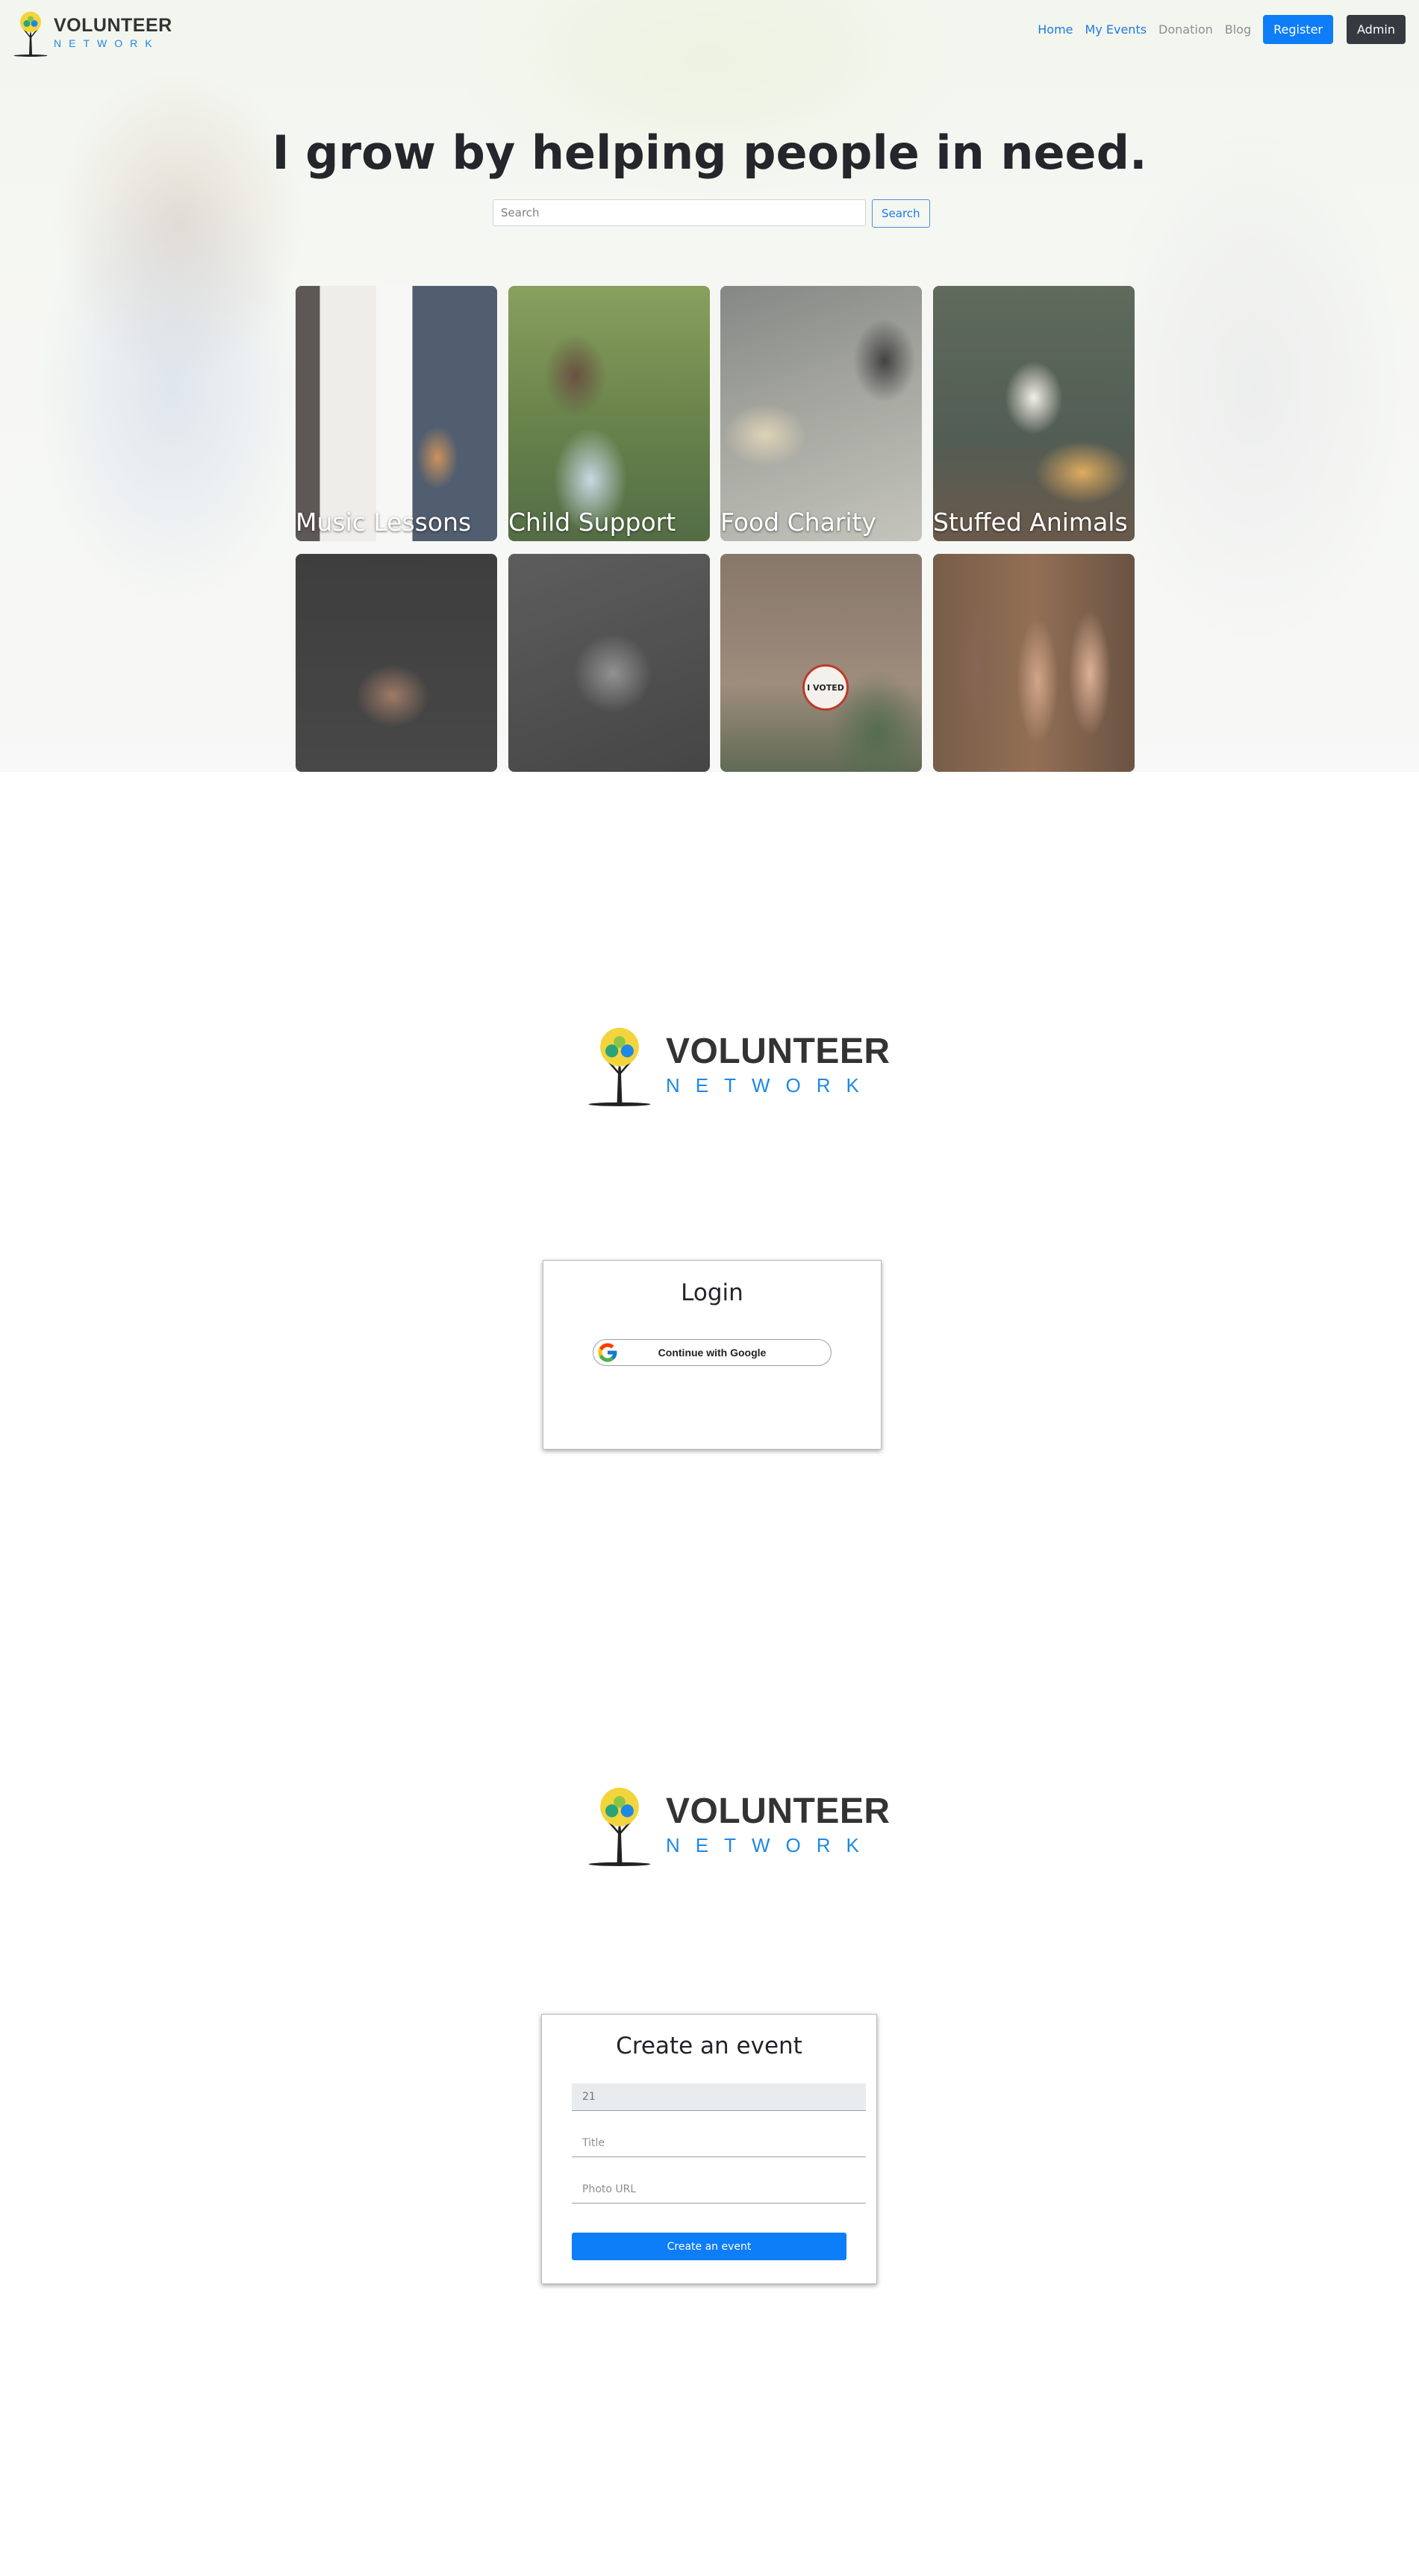 The image size is (1419, 2576). I want to click on card-label: Food Charity, so click(798, 522).